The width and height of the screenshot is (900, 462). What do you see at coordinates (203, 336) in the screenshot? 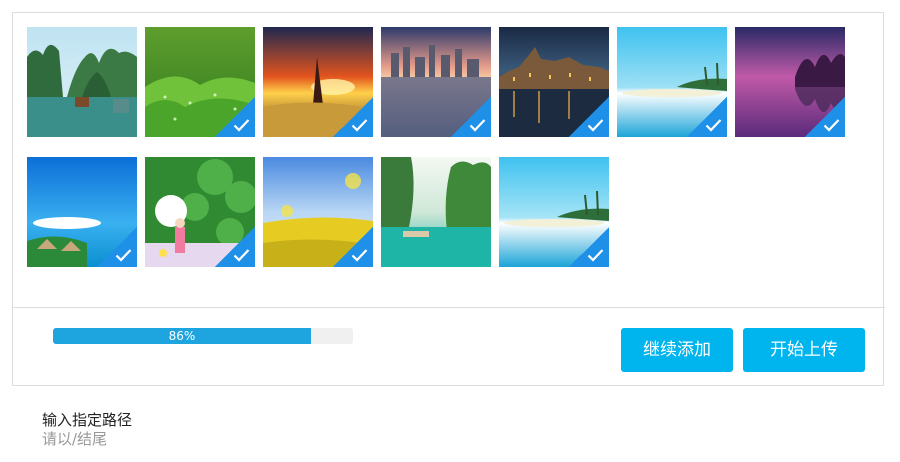
I see `upload-progress-bar: 86%` at bounding box center [203, 336].